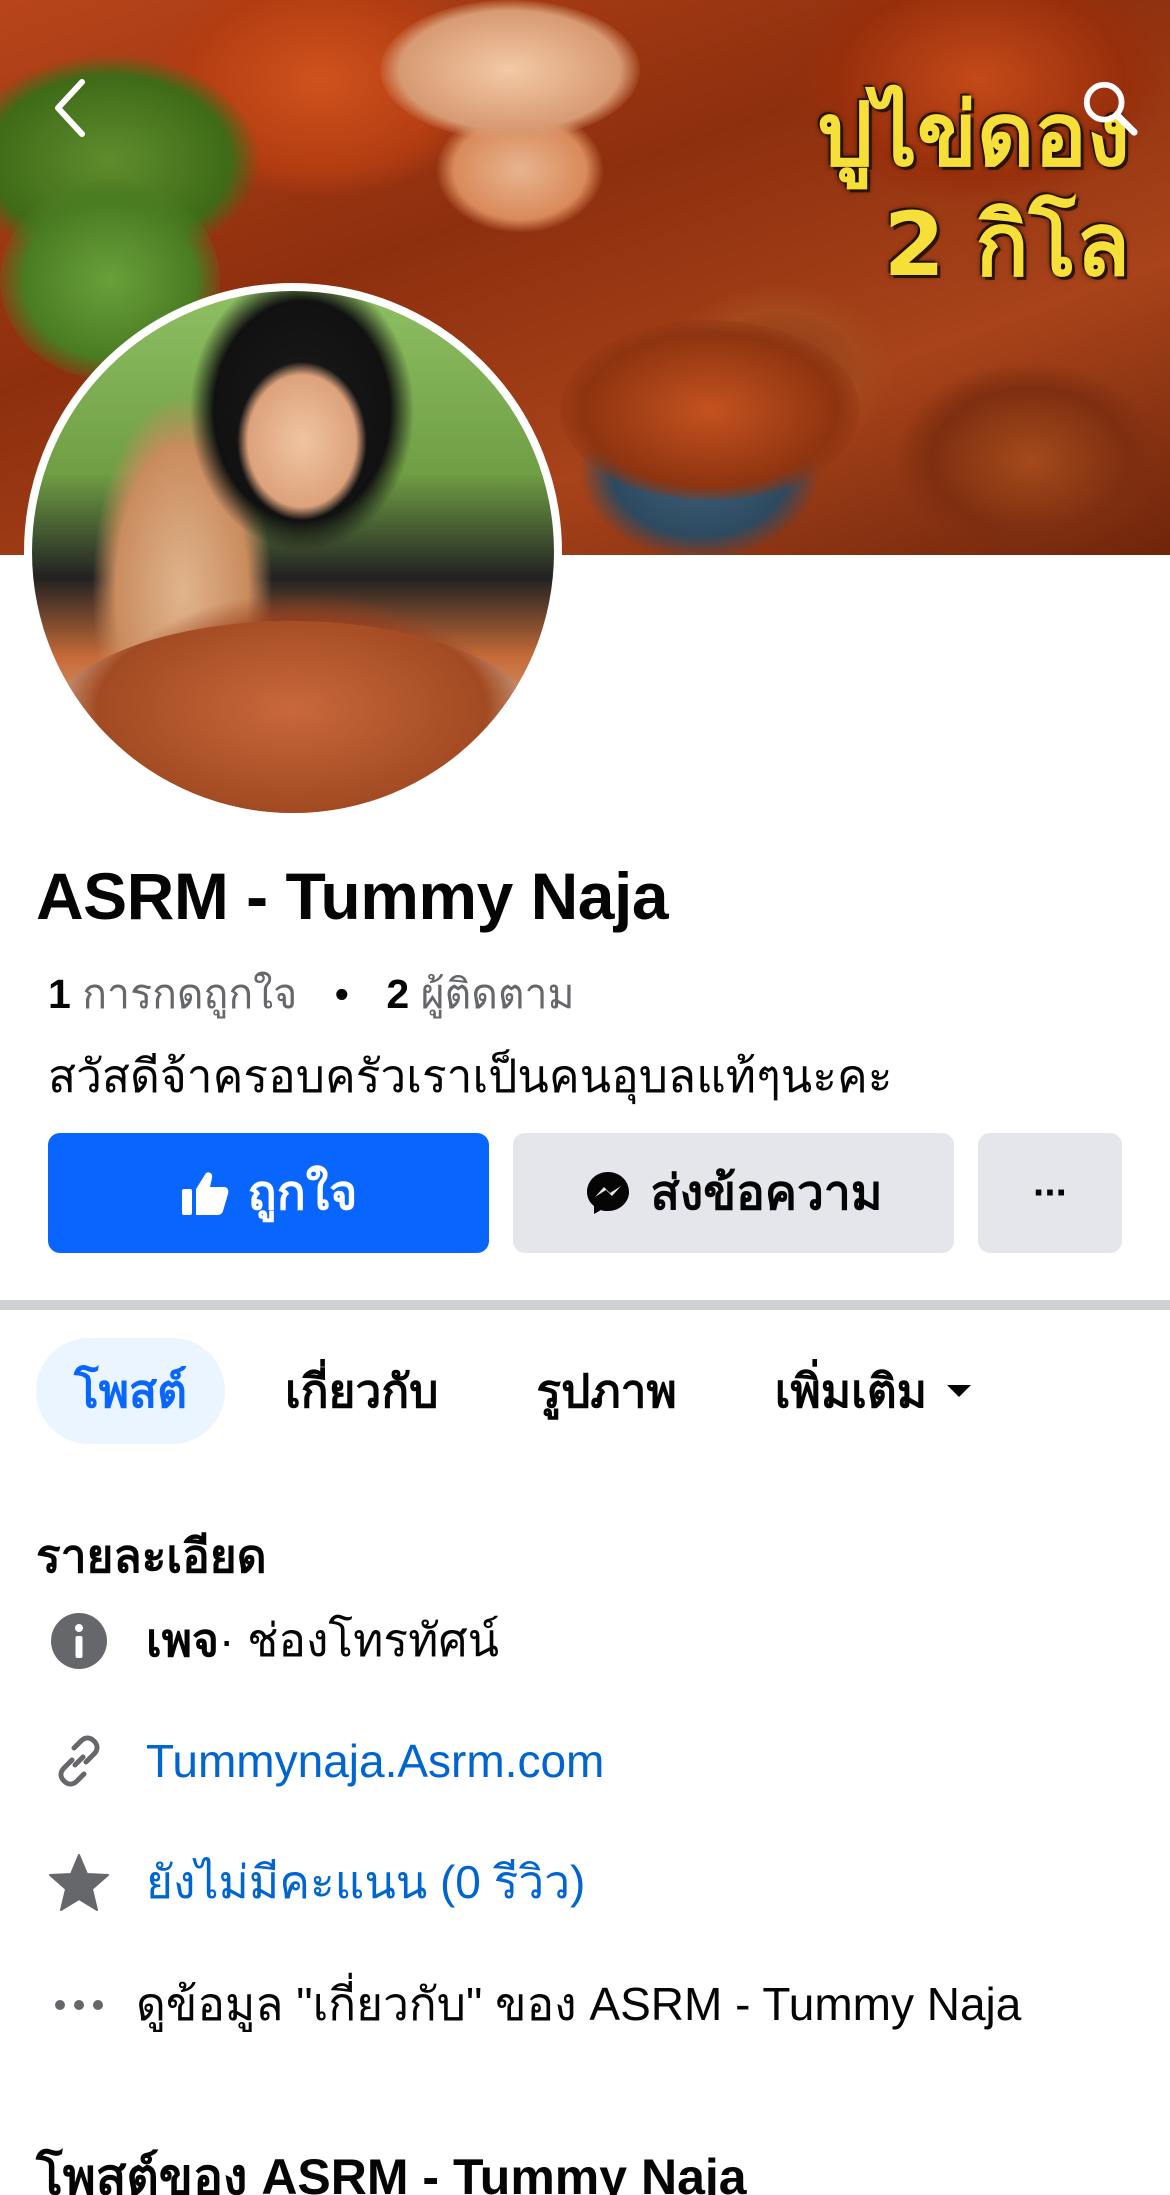 The height and width of the screenshot is (2195, 1170). What do you see at coordinates (79, 1883) in the screenshot?
I see `star-icon` at bounding box center [79, 1883].